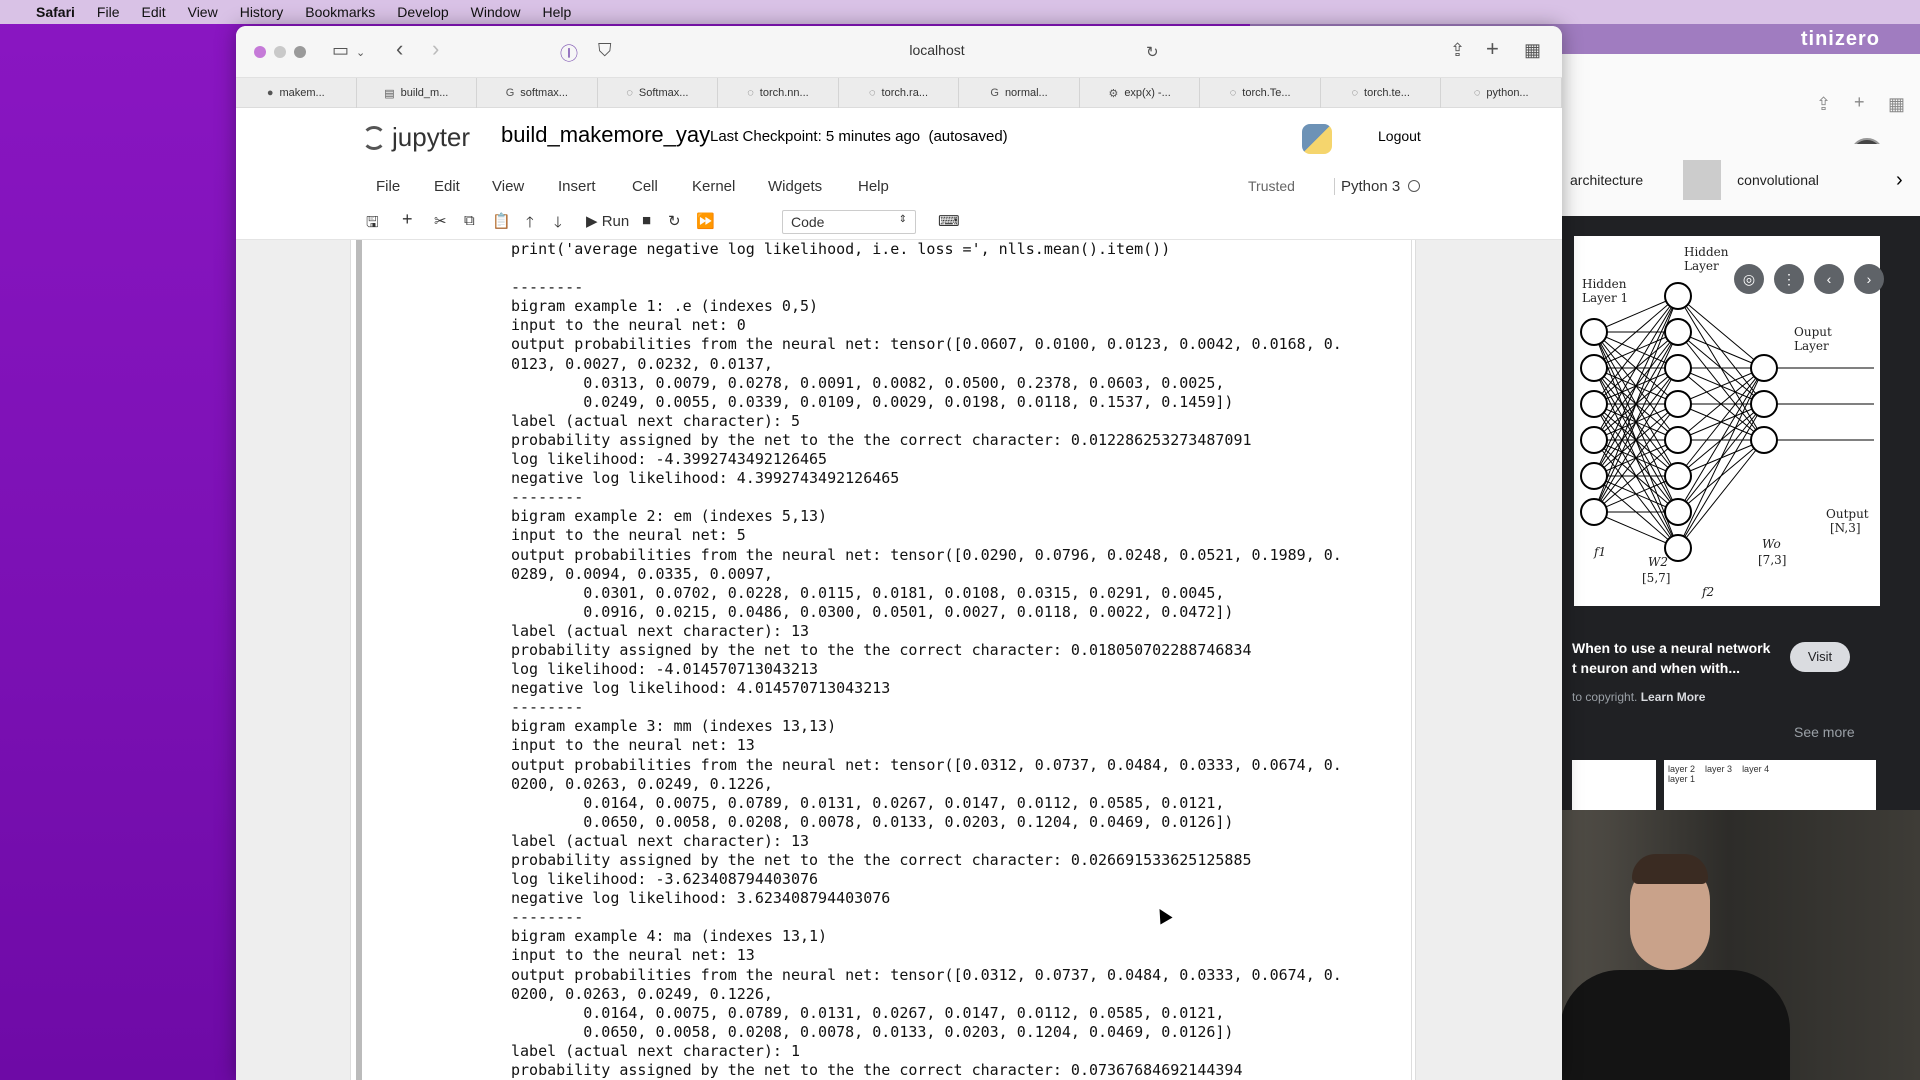 The width and height of the screenshot is (1920, 1080). Describe the element at coordinates (447, 186) in the screenshot. I see `menu-edit: Edit` at that location.